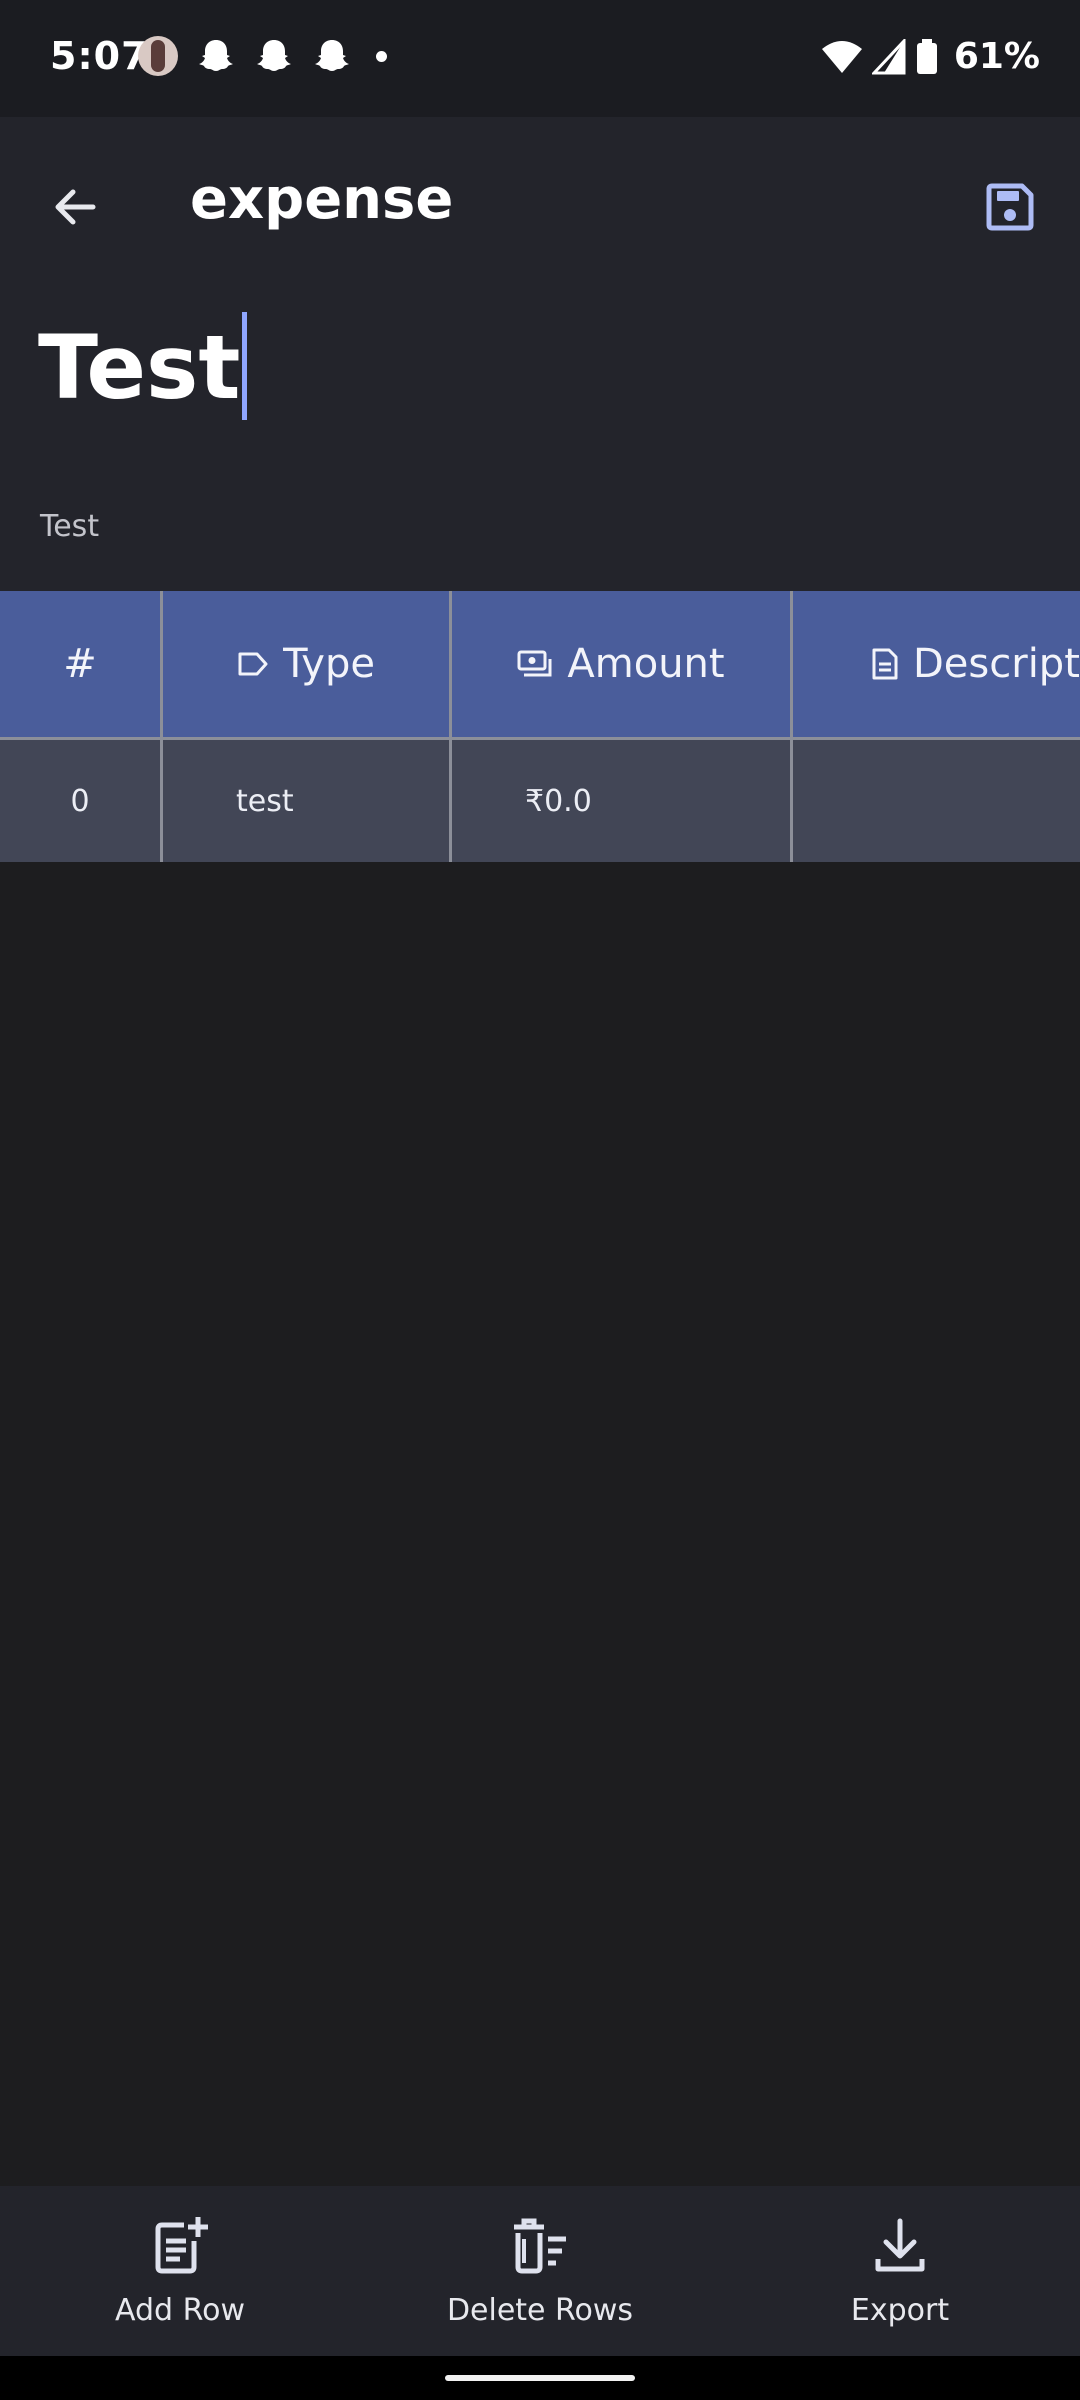 The height and width of the screenshot is (2400, 1080). I want to click on column-header-description: Descripti, so click(936, 664).